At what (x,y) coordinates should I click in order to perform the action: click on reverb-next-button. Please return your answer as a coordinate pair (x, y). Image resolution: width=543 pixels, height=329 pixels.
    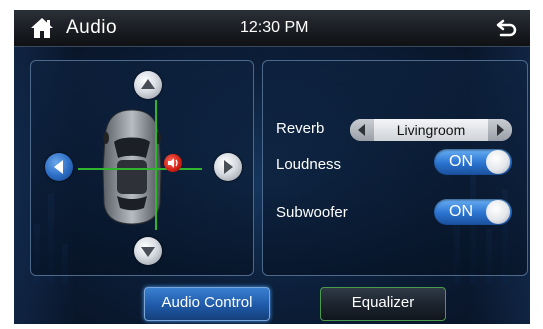
    Looking at the image, I should click on (500, 130).